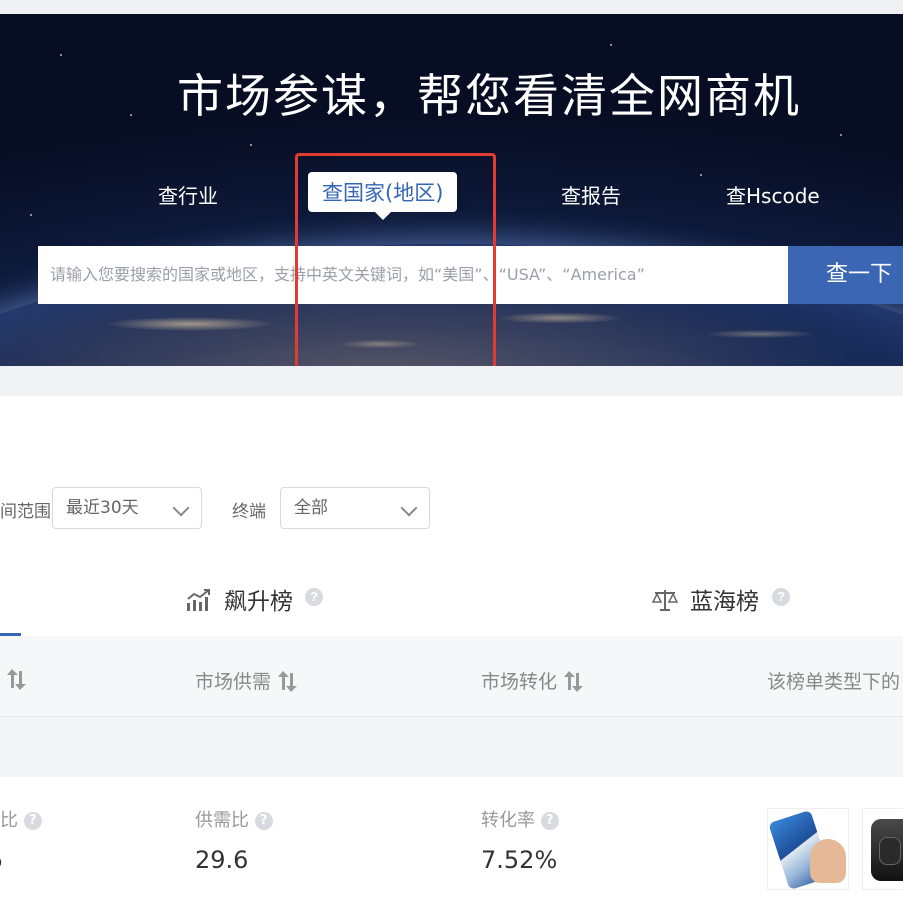 The height and width of the screenshot is (906, 903). Describe the element at coordinates (188, 194) in the screenshot. I see `tab-industry: 查行业` at that location.